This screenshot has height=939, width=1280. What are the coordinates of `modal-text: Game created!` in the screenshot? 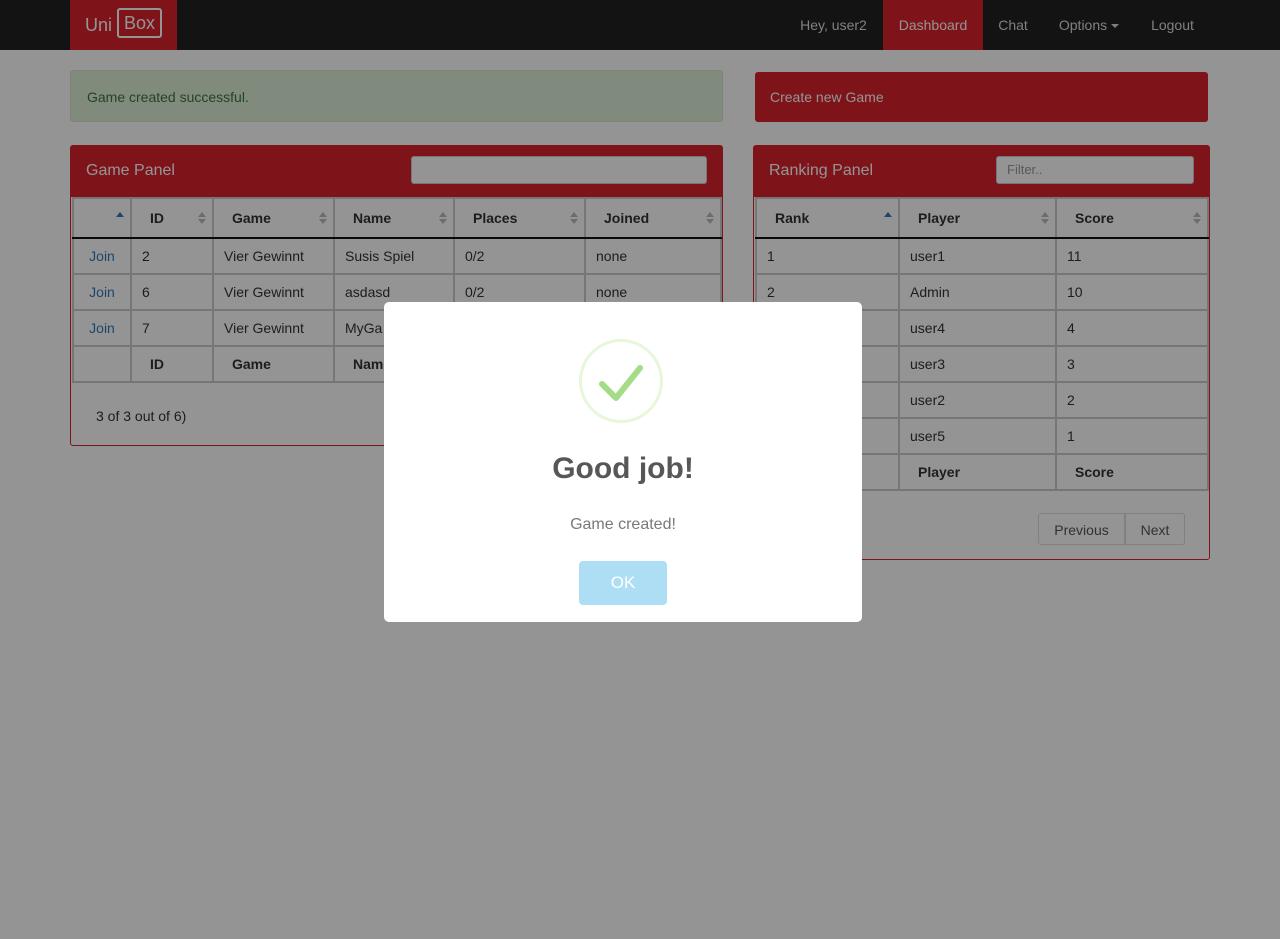 It's located at (623, 524).